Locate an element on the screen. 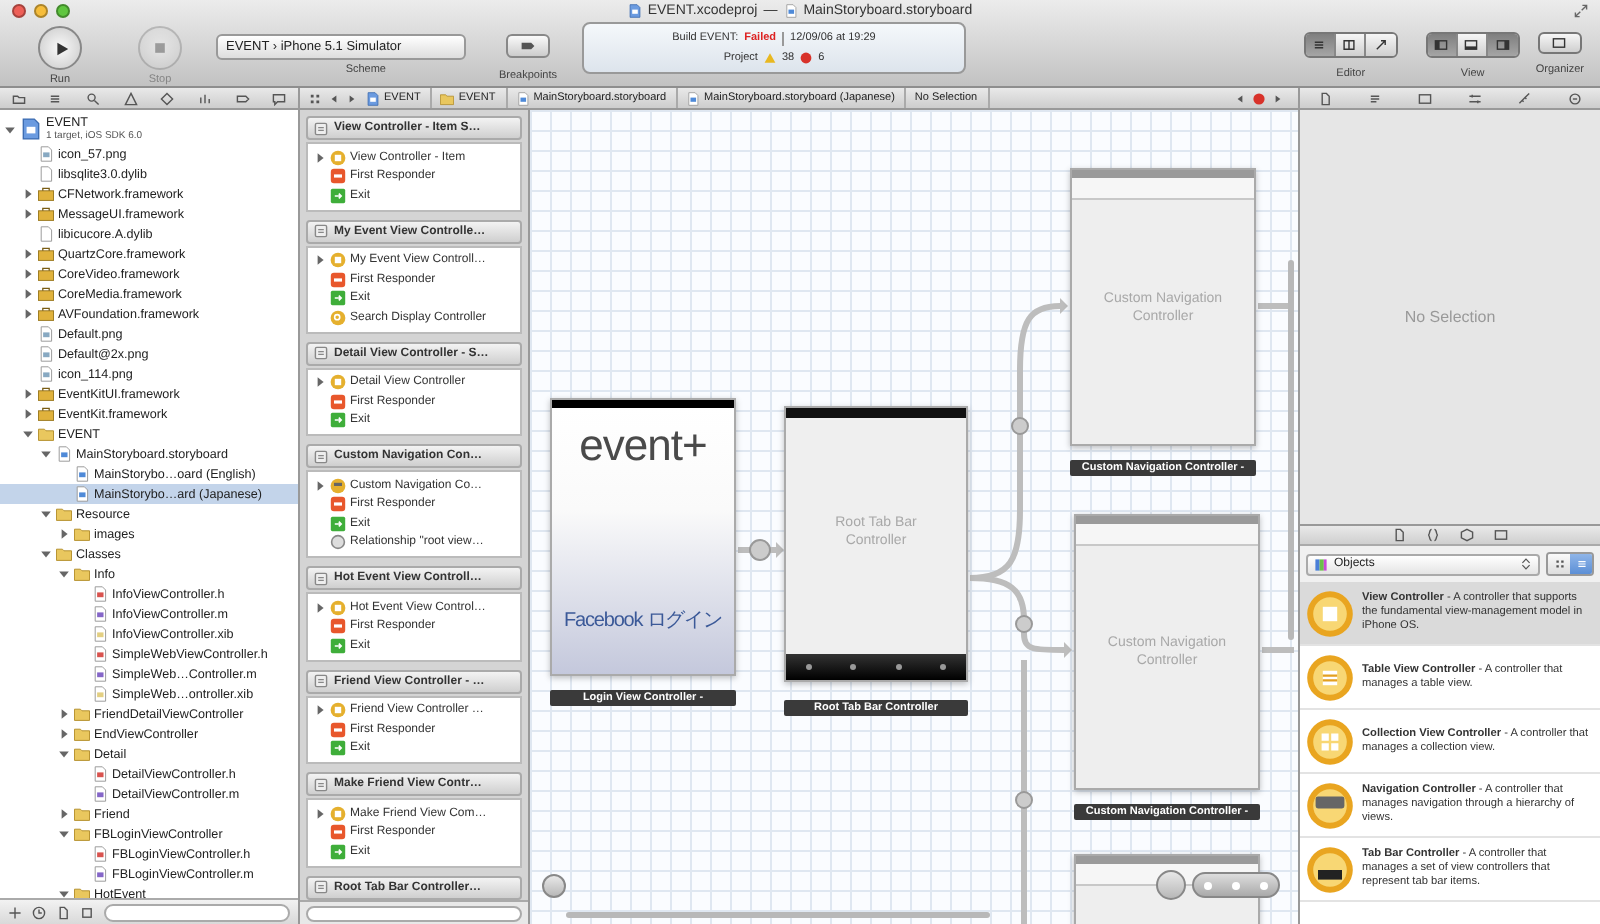 This screenshot has height=924, width=1600. toolbox-icon is located at coordinates (46, 254).